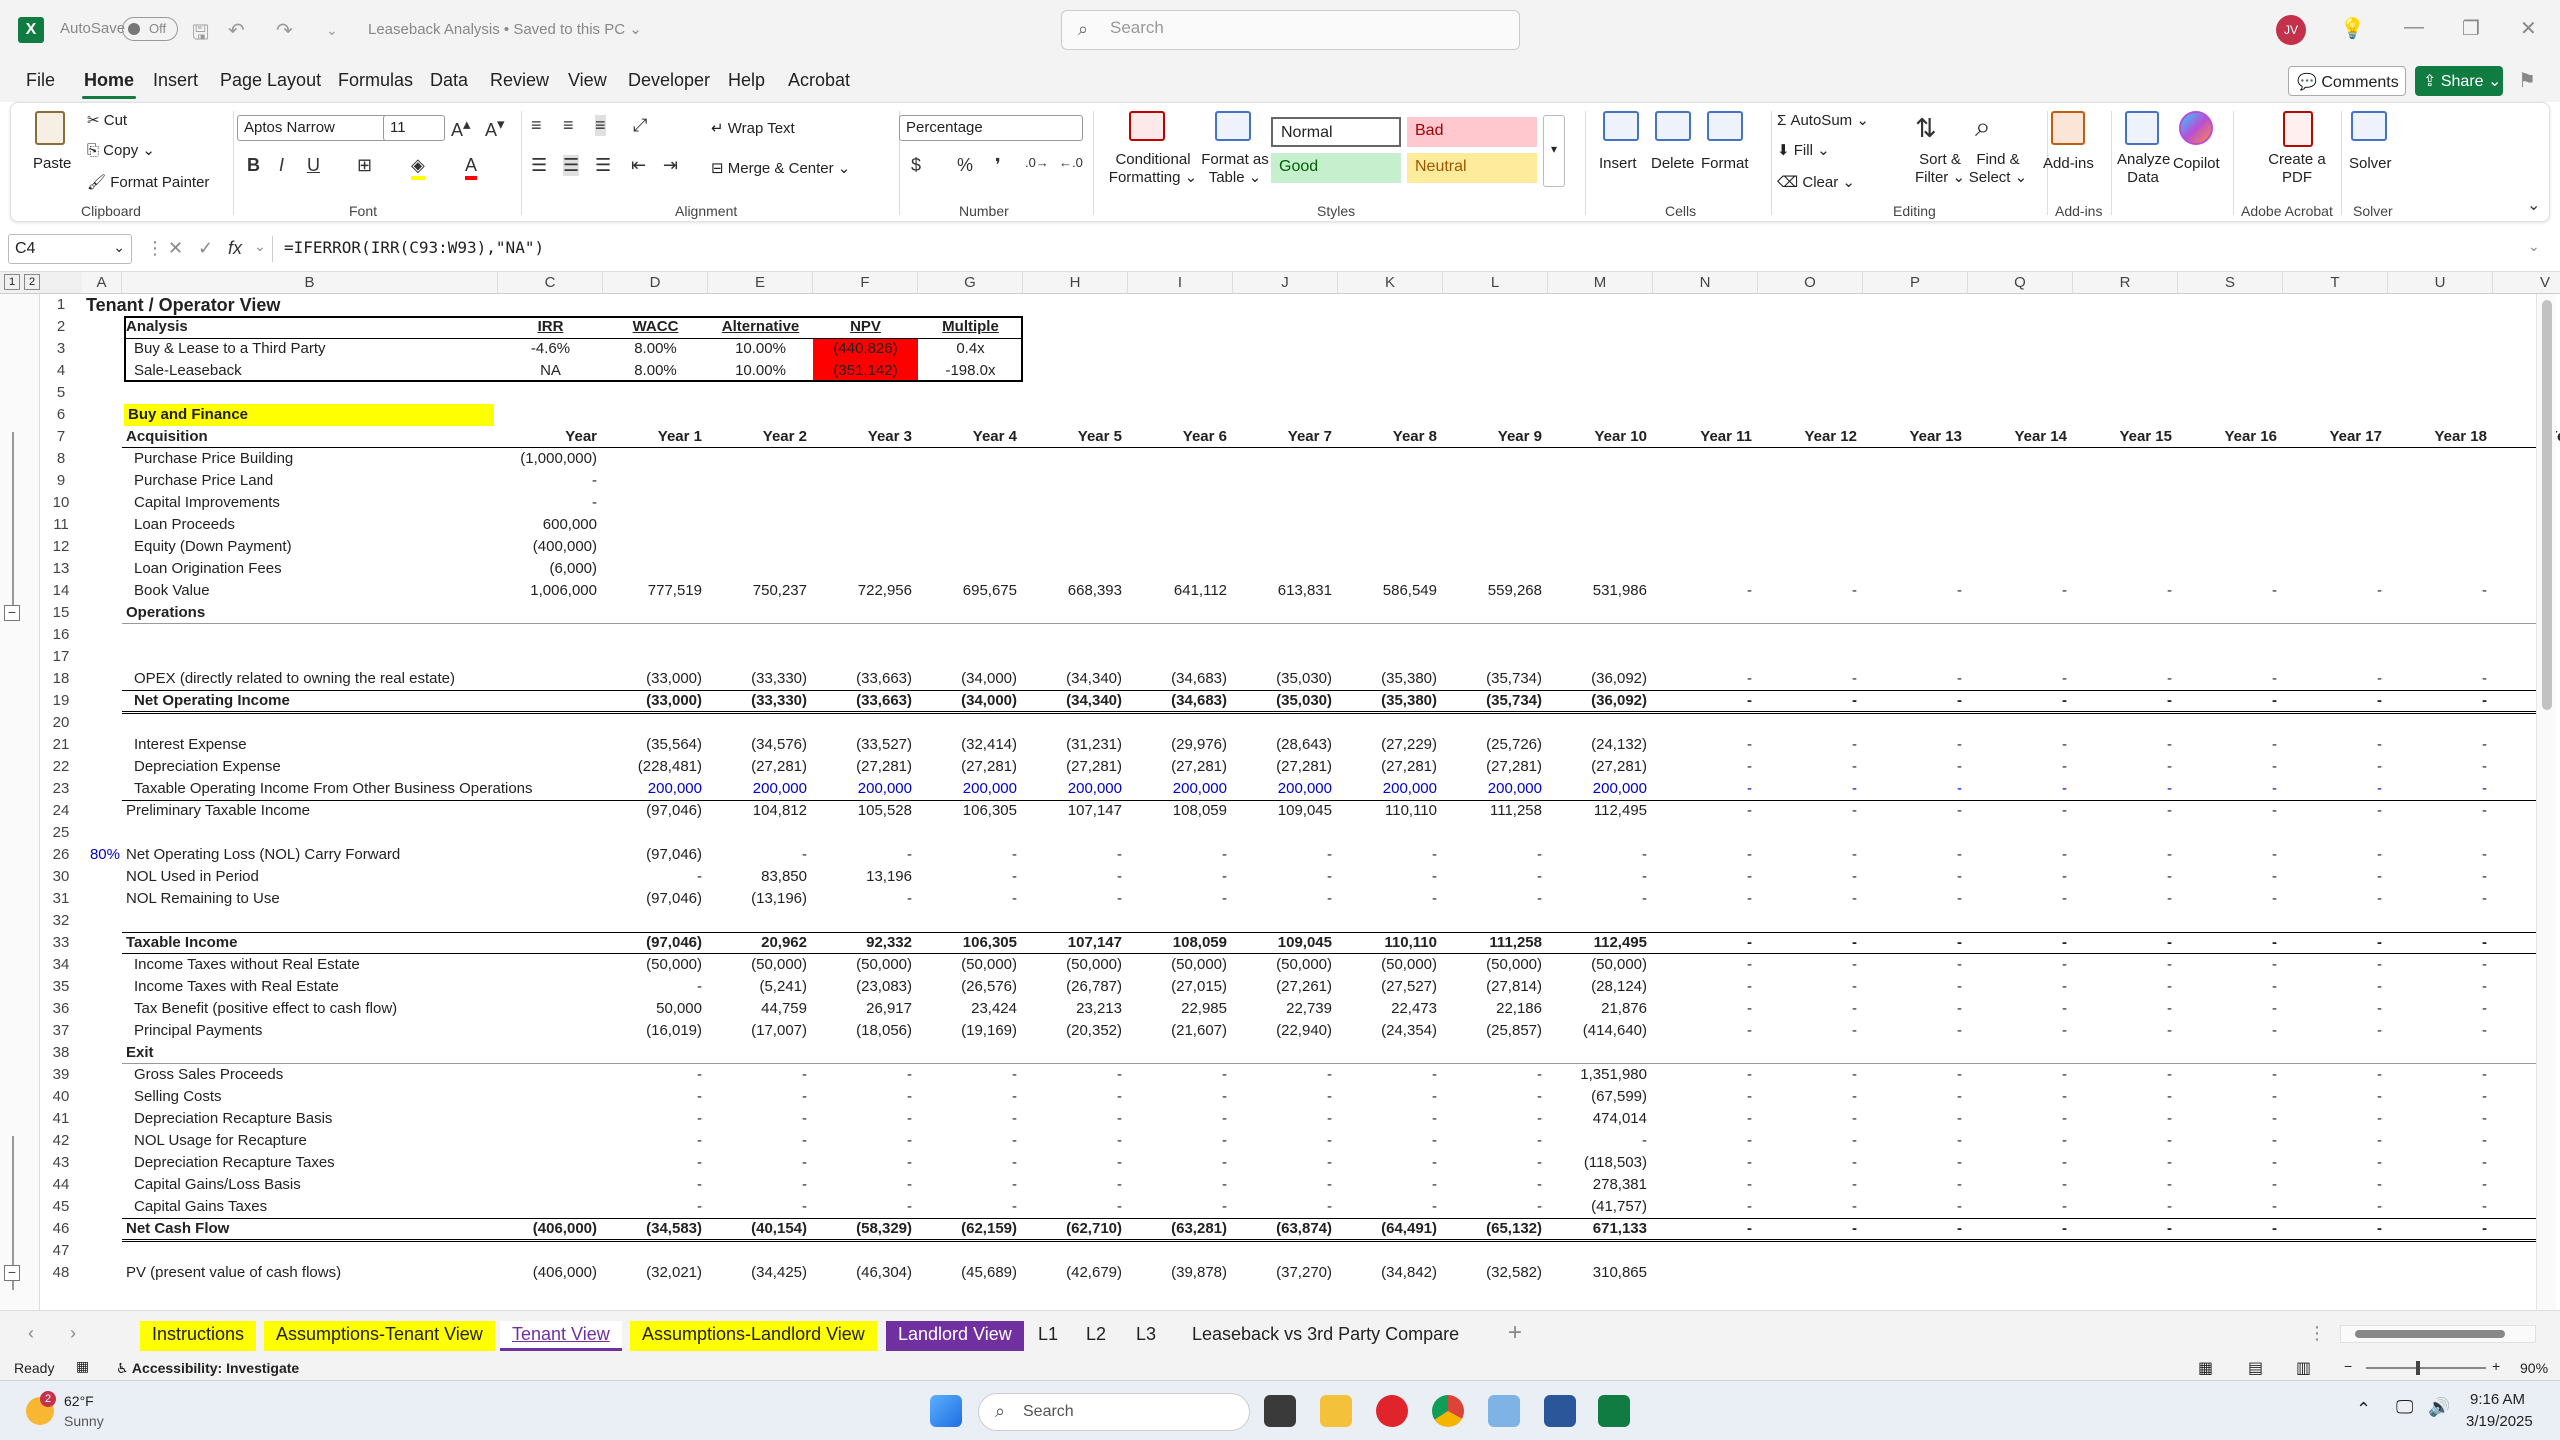 This screenshot has width=2560, height=1440. What do you see at coordinates (61, 987) in the screenshot?
I see `row-header: 35` at bounding box center [61, 987].